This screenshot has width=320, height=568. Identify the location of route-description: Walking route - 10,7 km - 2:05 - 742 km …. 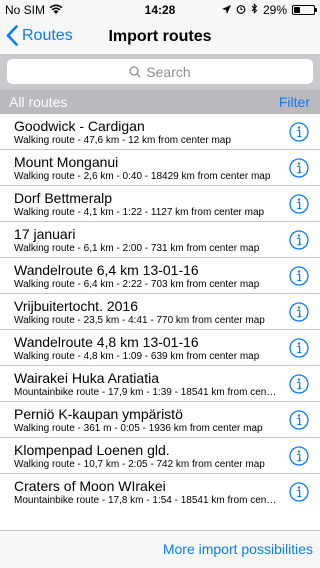
(139, 464).